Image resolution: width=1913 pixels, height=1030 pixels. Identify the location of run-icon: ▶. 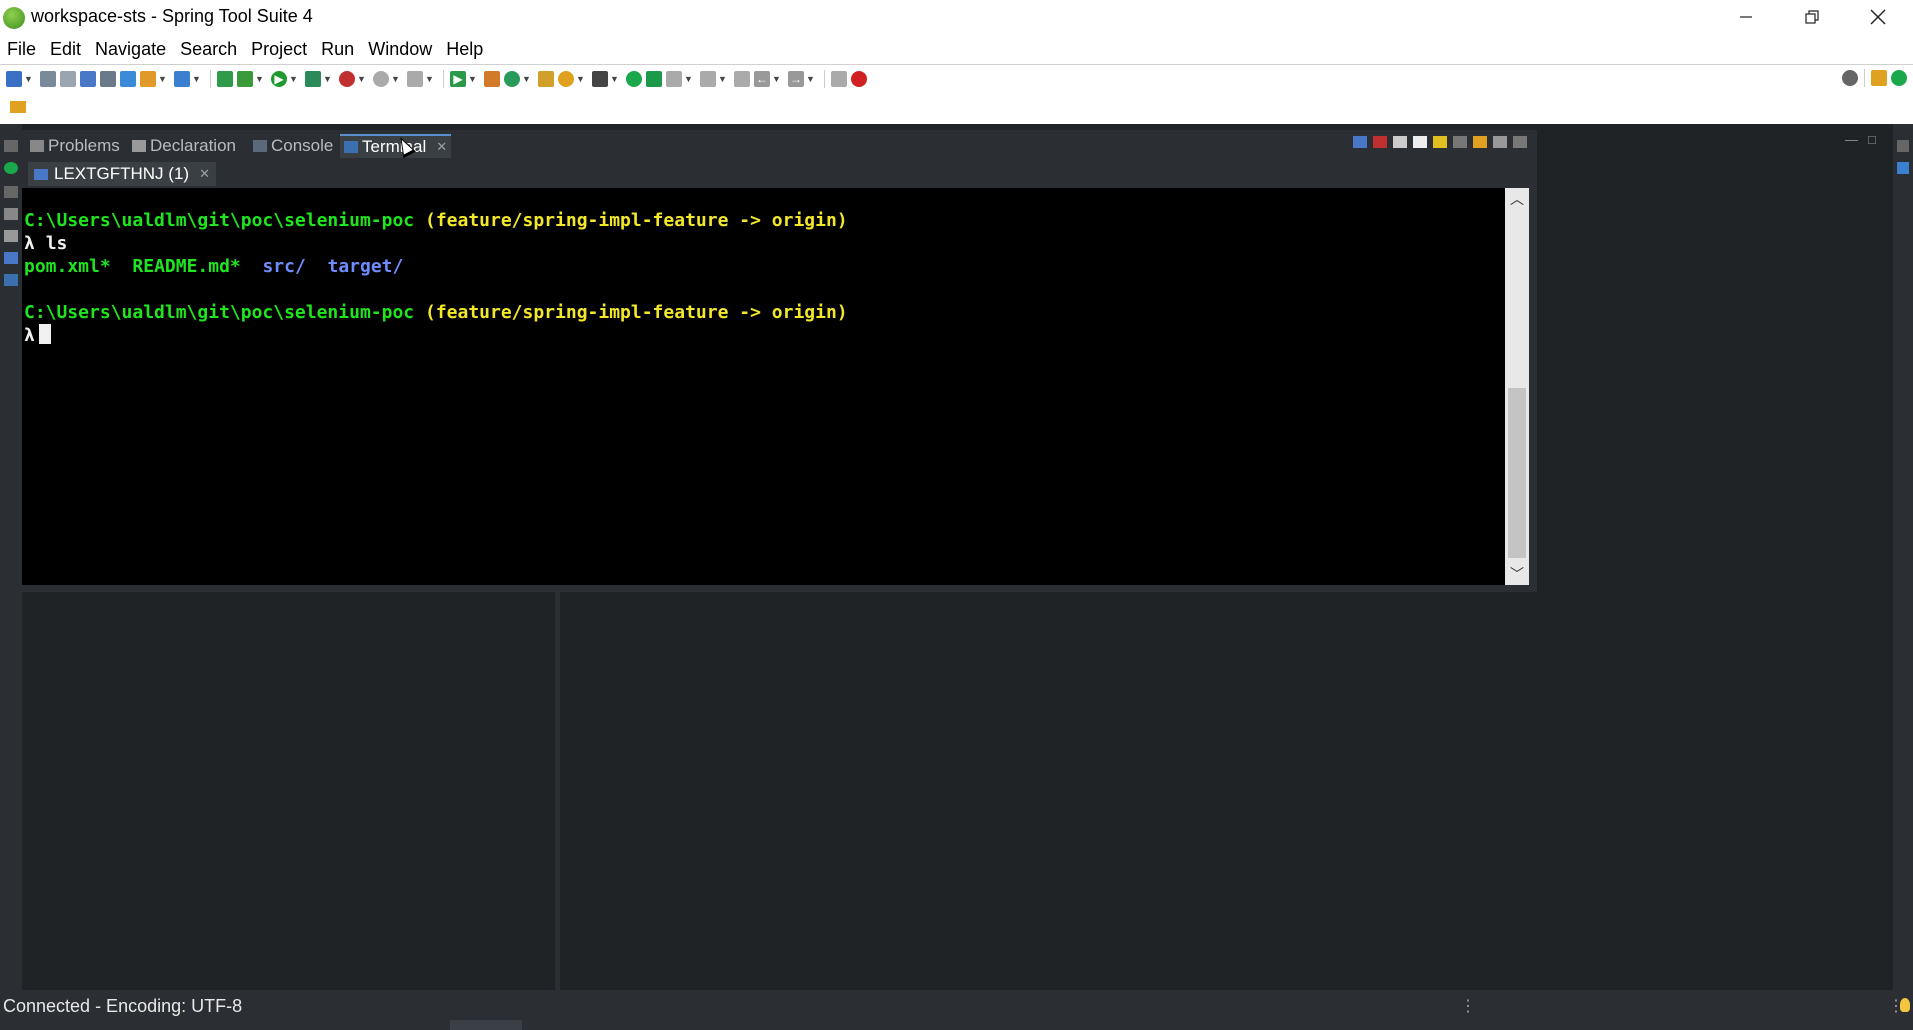
(279, 78).